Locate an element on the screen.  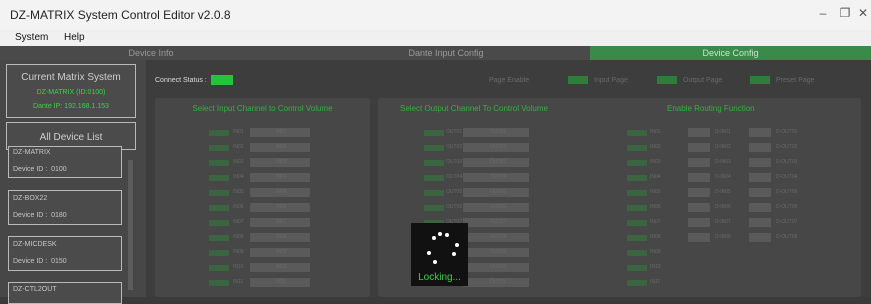
input-page-toggle is located at coordinates (578, 80).